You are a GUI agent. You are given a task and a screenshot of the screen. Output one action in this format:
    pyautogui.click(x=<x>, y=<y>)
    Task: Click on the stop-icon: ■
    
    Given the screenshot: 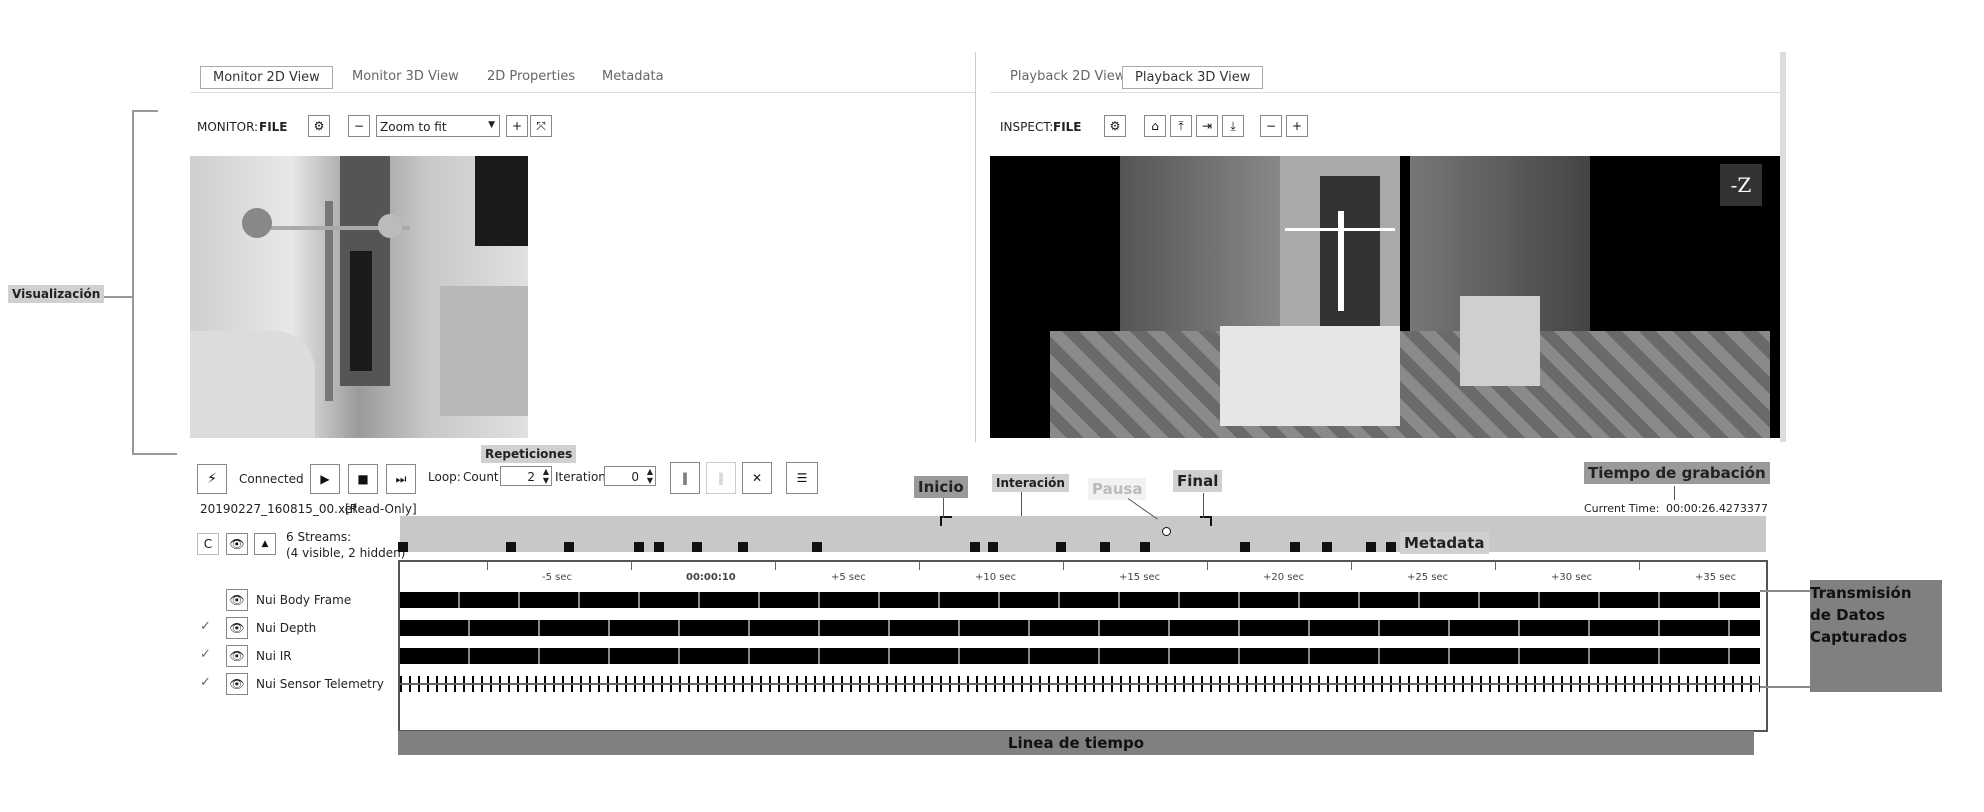 What is the action you would take?
    pyautogui.click(x=363, y=479)
    